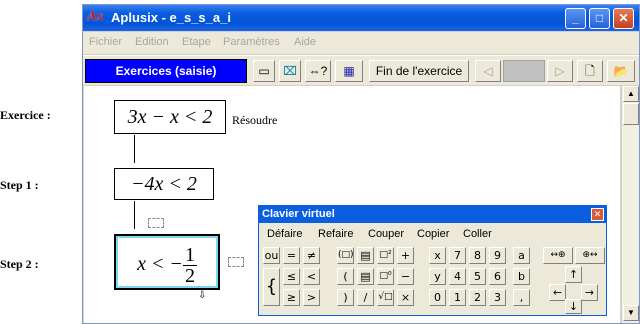 The height and width of the screenshot is (324, 640). What do you see at coordinates (560, 71) in the screenshot?
I see `next-icon: ▷` at bounding box center [560, 71].